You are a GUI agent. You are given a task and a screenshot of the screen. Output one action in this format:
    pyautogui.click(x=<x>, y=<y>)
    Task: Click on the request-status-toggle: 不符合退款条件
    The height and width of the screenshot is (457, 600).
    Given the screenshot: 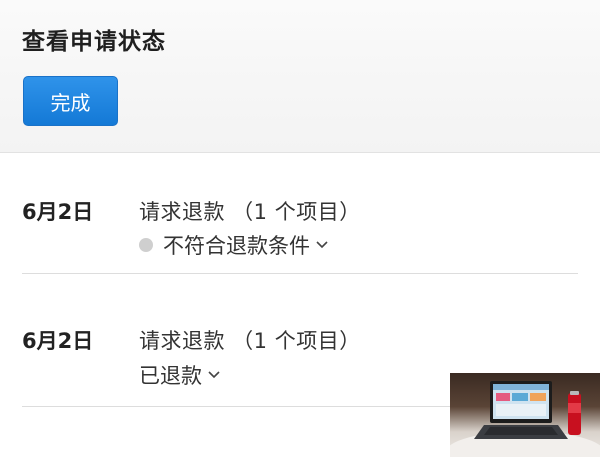 What is the action you would take?
    pyautogui.click(x=233, y=245)
    